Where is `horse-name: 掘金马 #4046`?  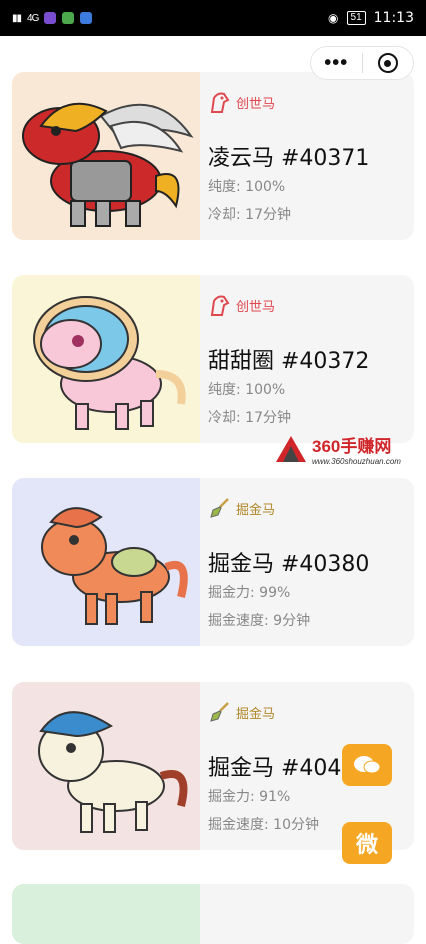
horse-name: 掘金马 #4046 is located at coordinates (282, 768).